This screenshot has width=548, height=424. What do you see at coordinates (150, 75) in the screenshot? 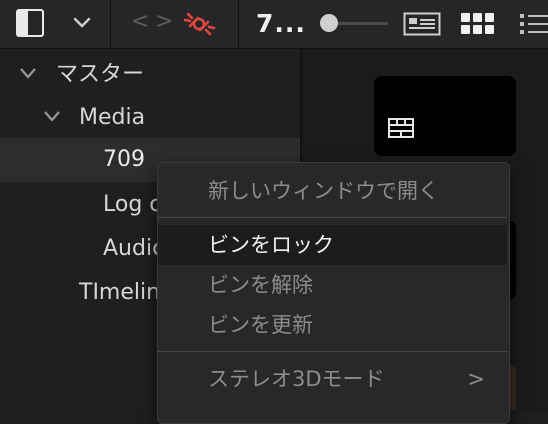
I see `tree-item-master: マスター` at bounding box center [150, 75].